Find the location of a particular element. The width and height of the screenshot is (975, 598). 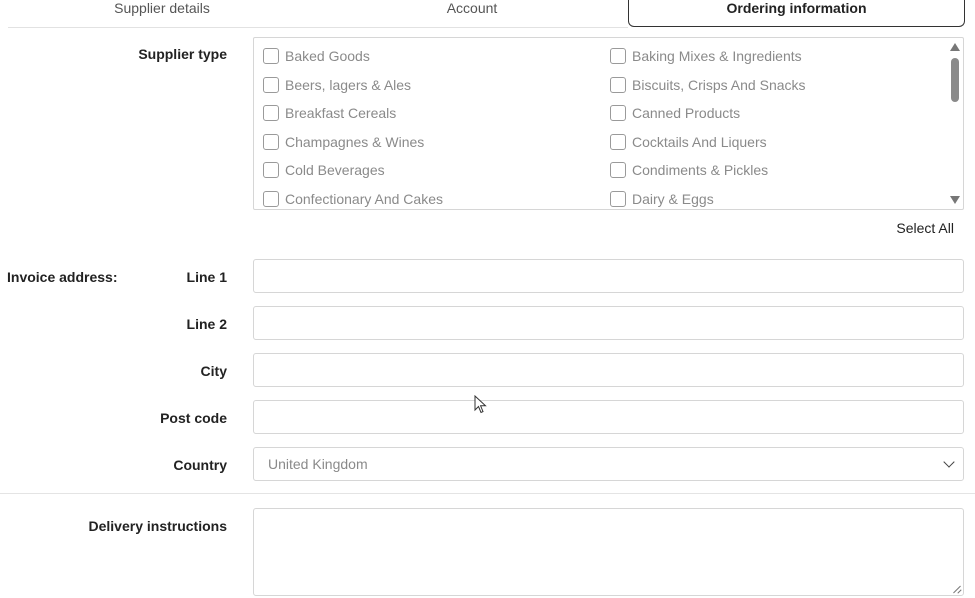

checkbox-label: Breakfast Cereals is located at coordinates (341, 113).